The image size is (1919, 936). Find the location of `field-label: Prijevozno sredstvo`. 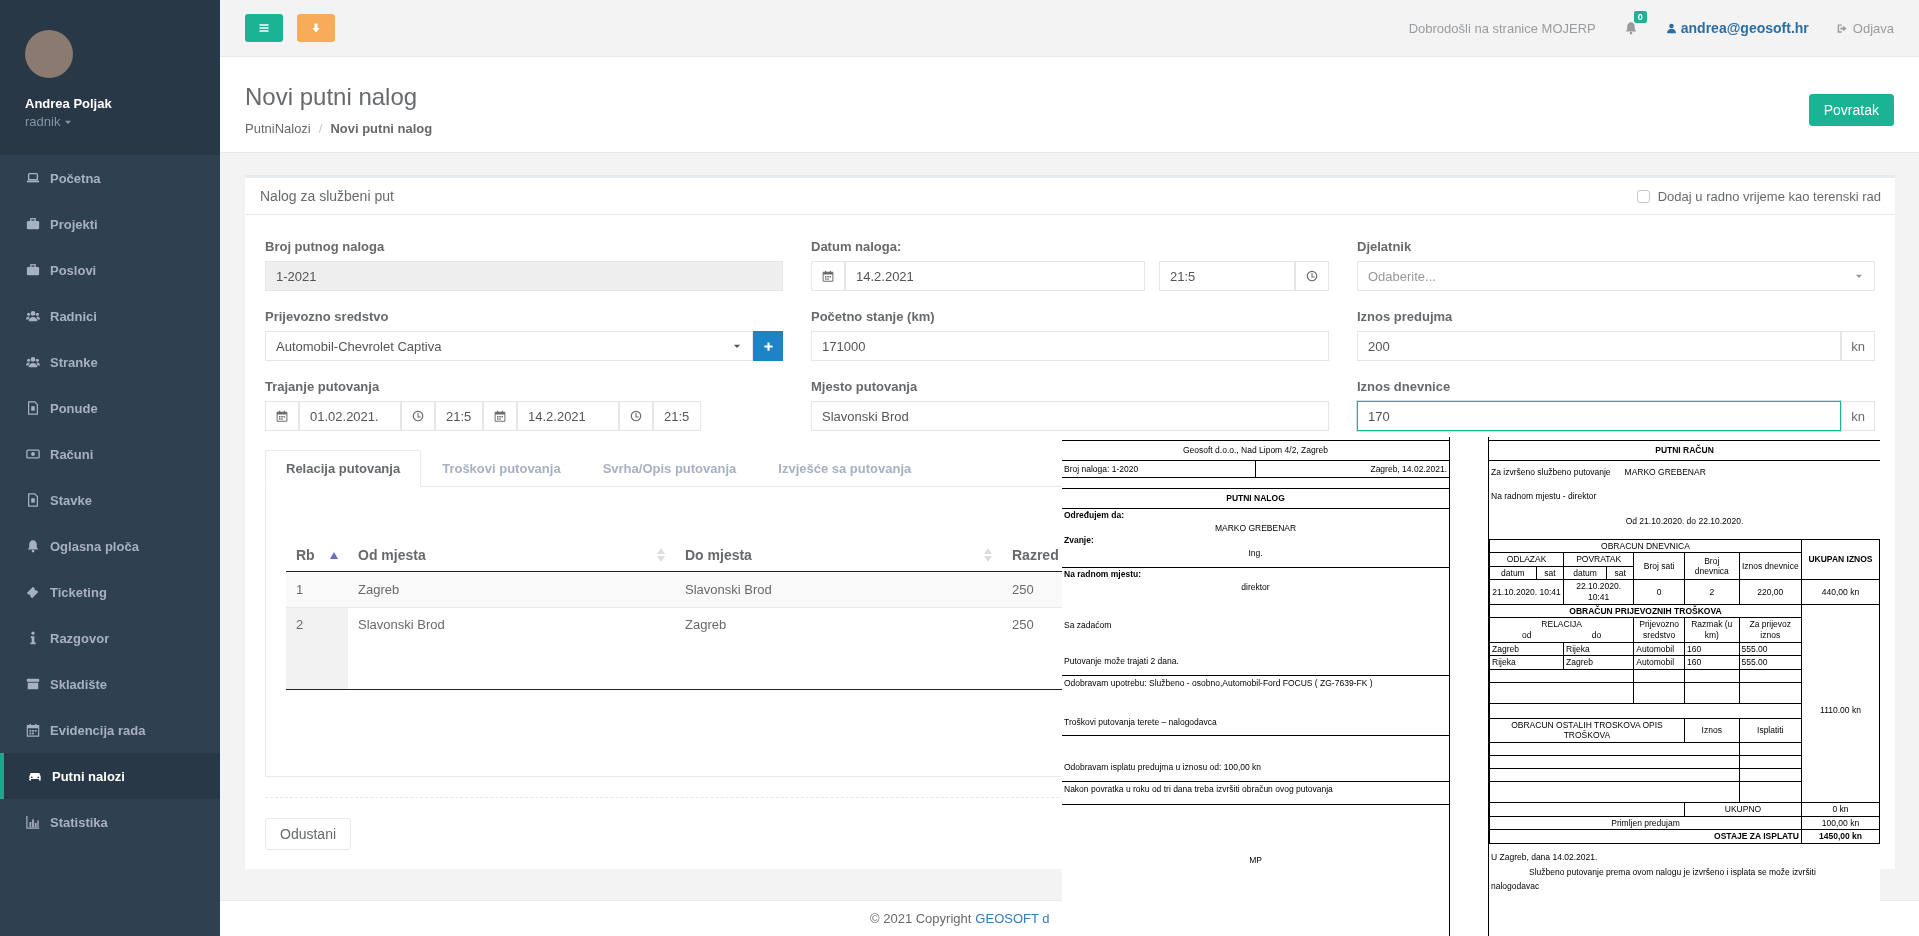

field-label: Prijevozno sredstvo is located at coordinates (327, 316).